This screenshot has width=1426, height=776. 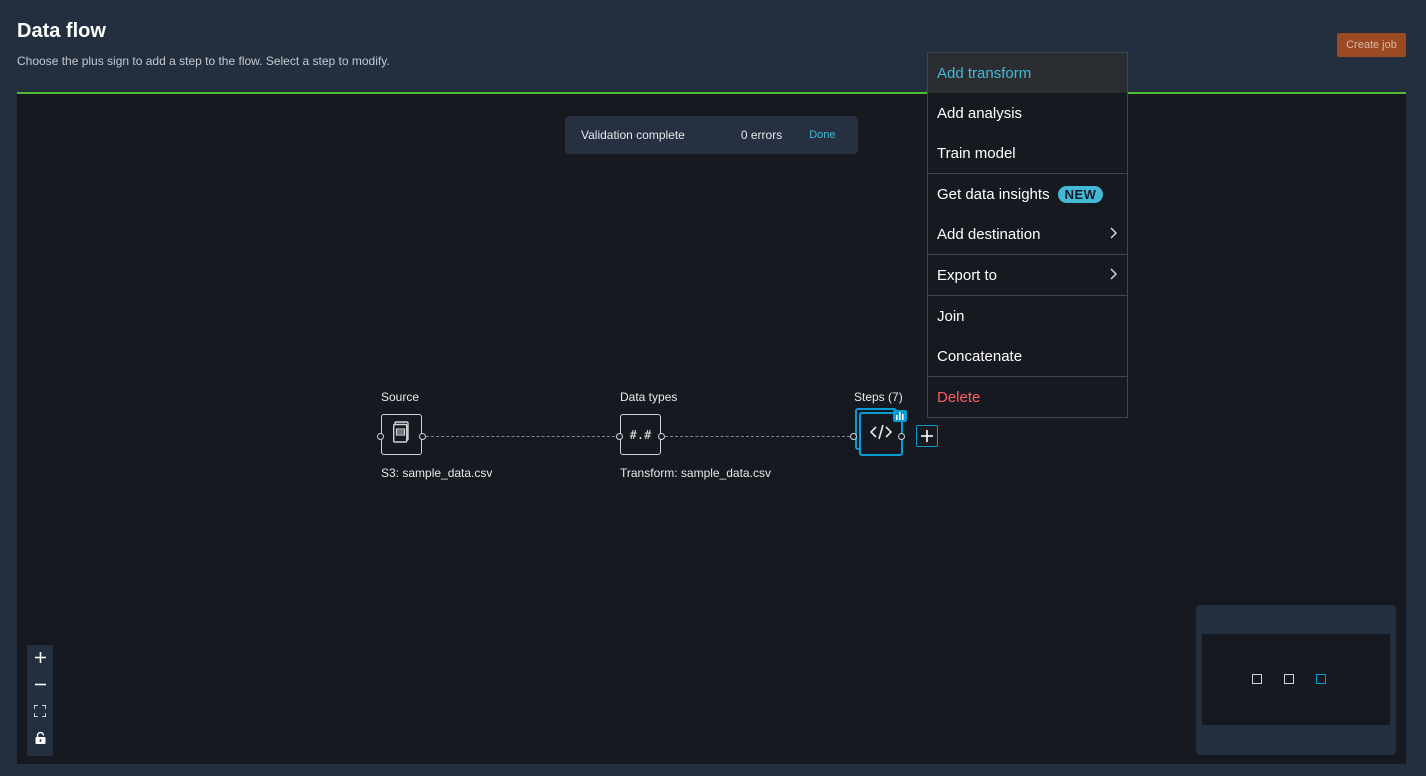 I want to click on datatypes-input-port, so click(x=619, y=436).